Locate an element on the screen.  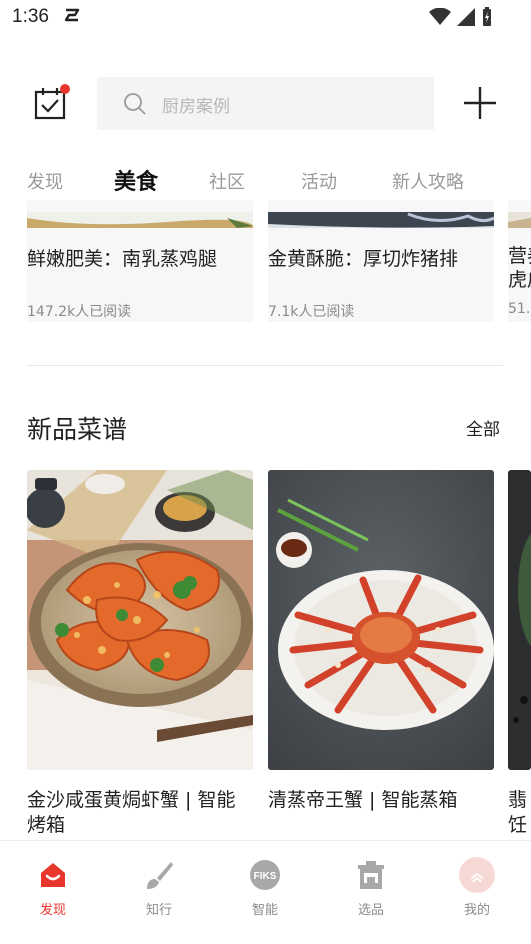
avatar-icon is located at coordinates (477, 875).